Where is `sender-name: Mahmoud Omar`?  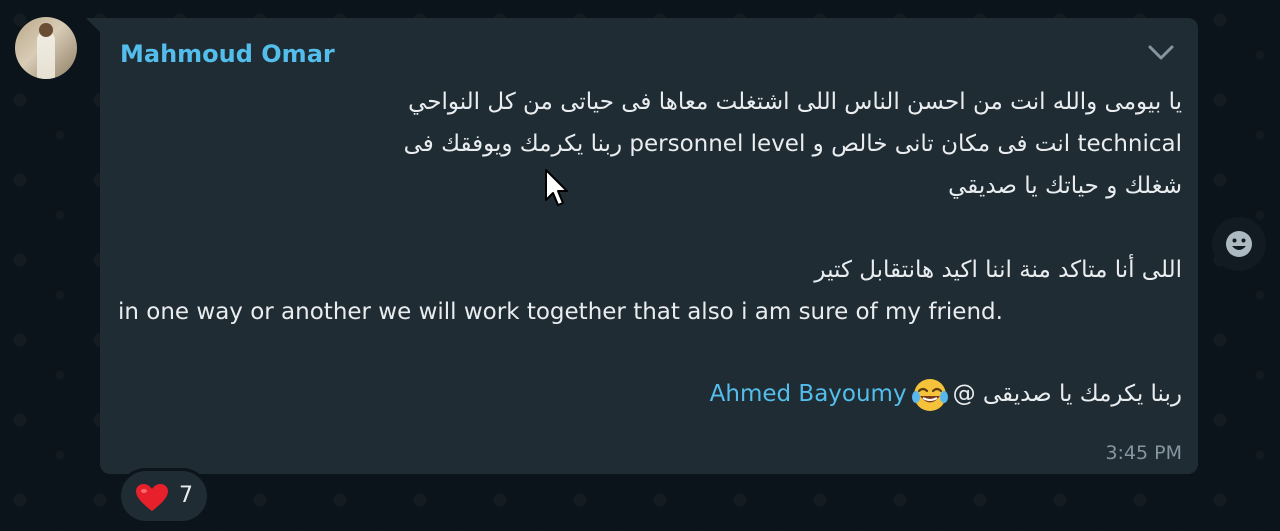 sender-name: Mahmoud Omar is located at coordinates (227, 54).